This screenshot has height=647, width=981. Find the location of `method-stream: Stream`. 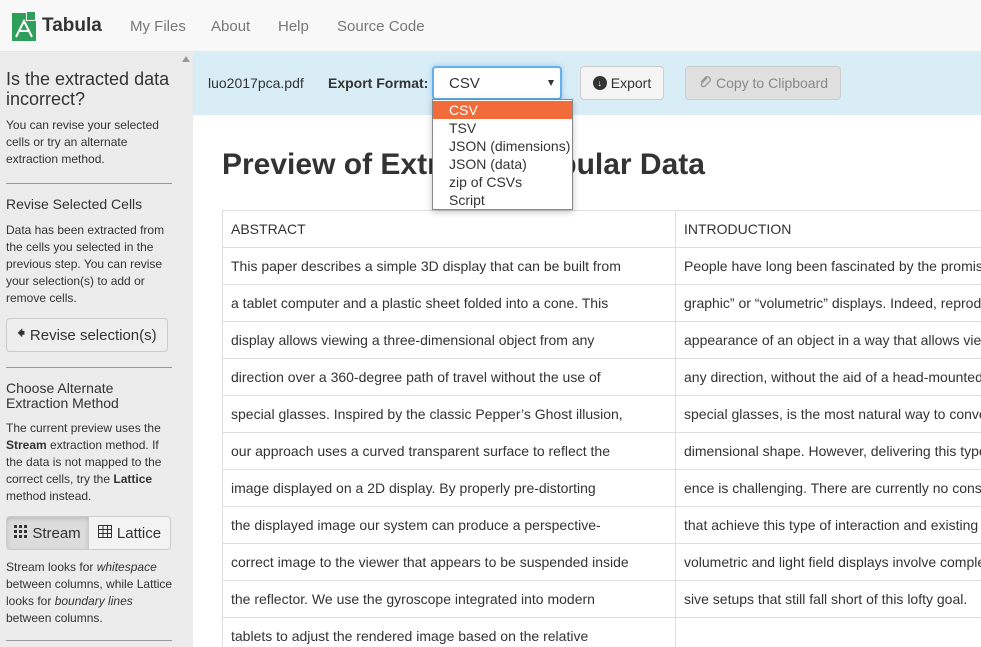

method-stream: Stream is located at coordinates (26, 445).